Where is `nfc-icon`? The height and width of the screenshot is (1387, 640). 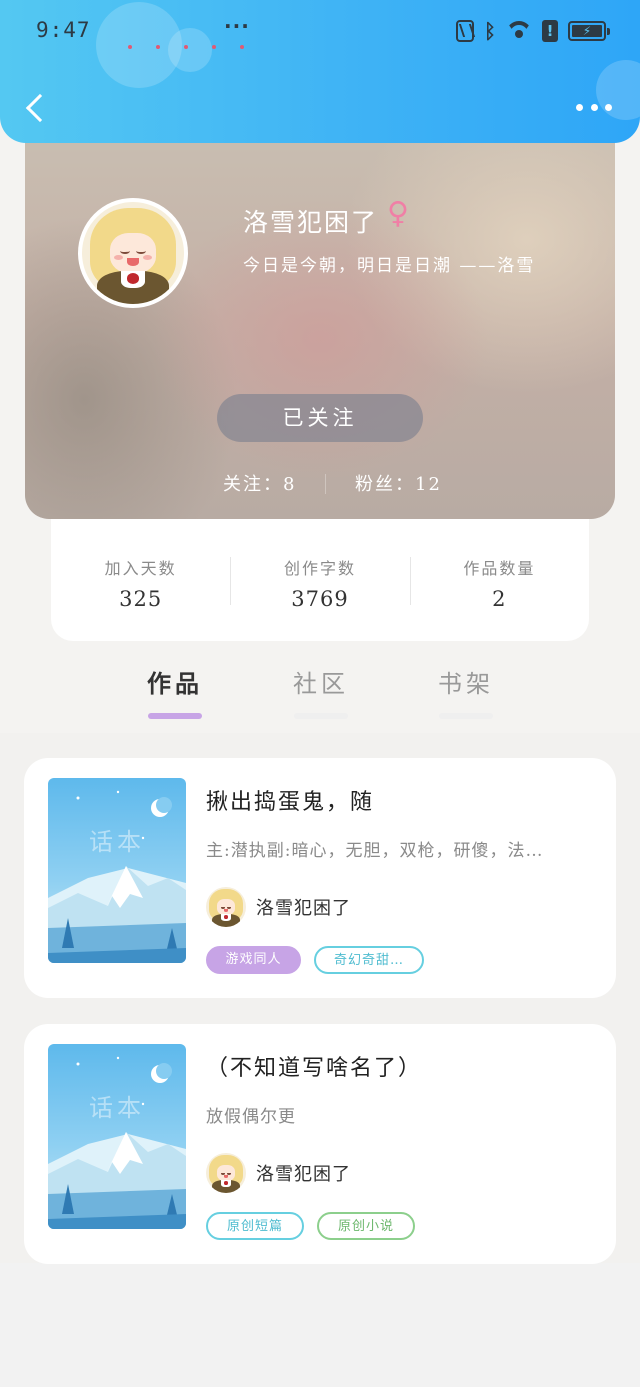 nfc-icon is located at coordinates (465, 31).